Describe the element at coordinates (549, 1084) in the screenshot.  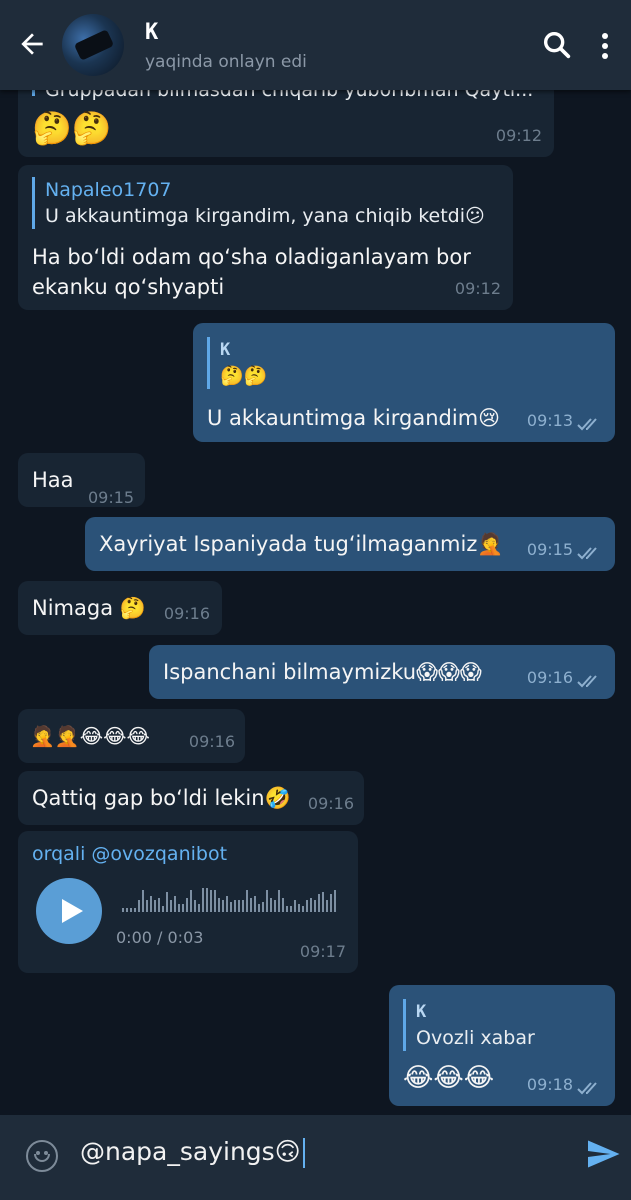
I see `message-time: 09:18` at that location.